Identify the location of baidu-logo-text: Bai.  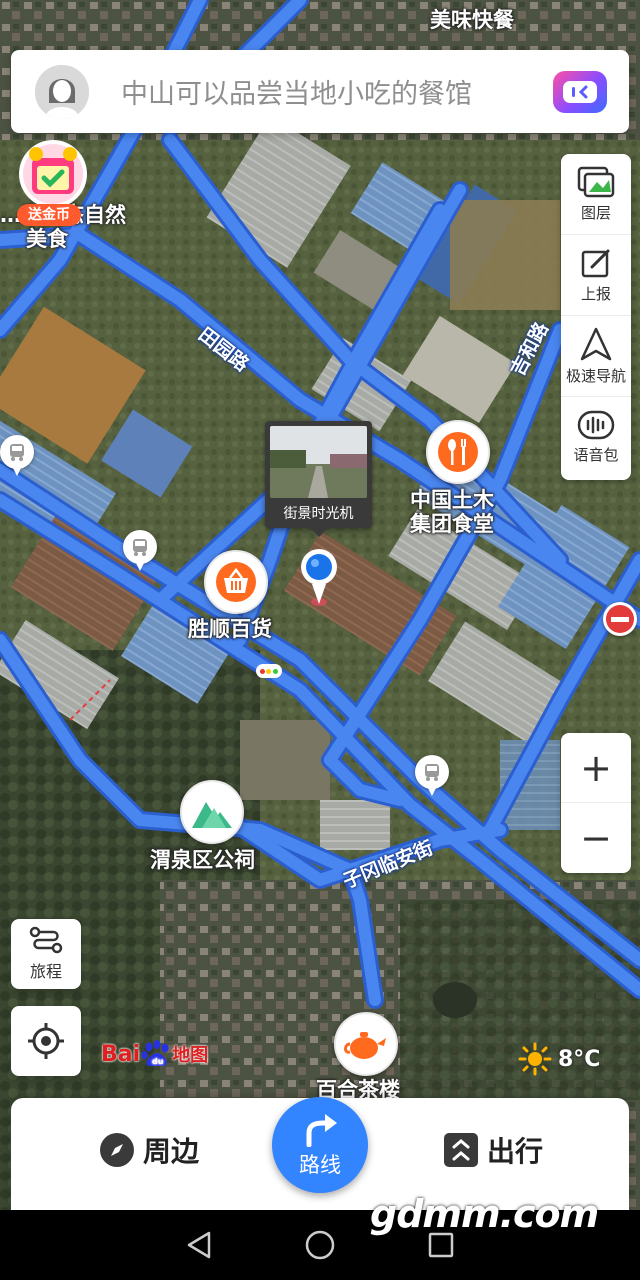
(121, 1054).